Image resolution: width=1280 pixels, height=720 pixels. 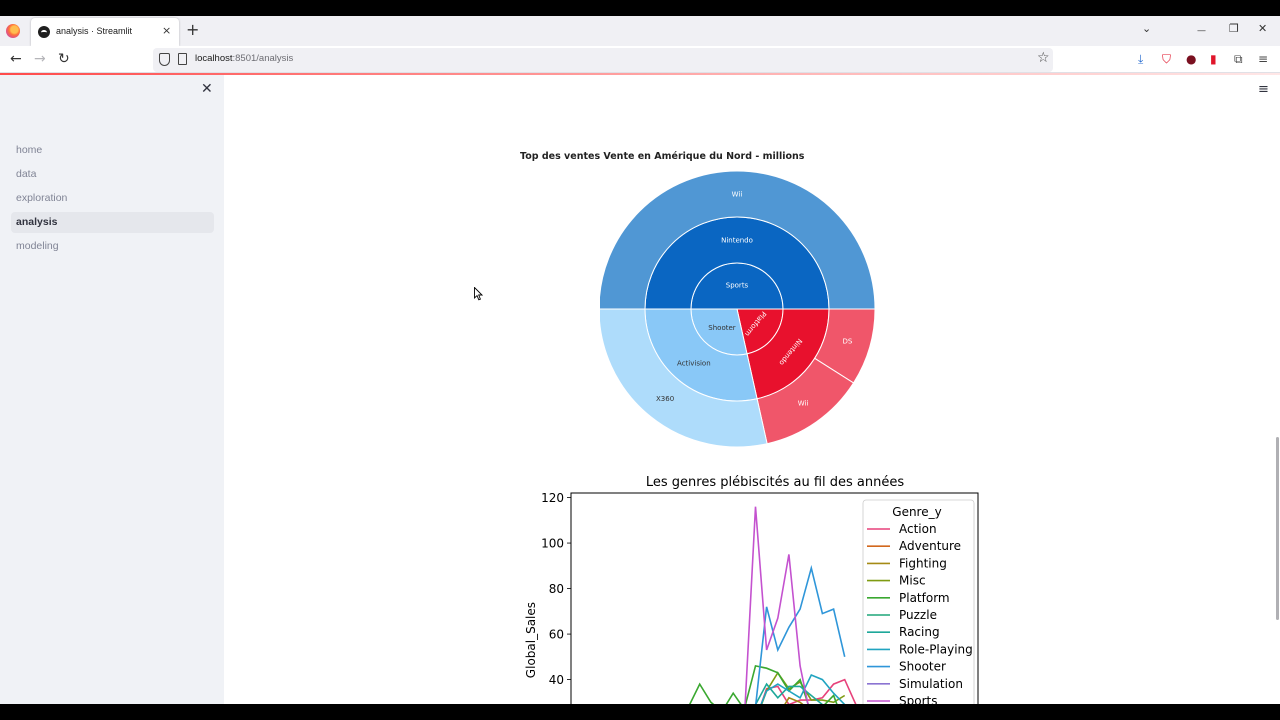 What do you see at coordinates (916, 512) in the screenshot?
I see `legend-title: Genre_y` at bounding box center [916, 512].